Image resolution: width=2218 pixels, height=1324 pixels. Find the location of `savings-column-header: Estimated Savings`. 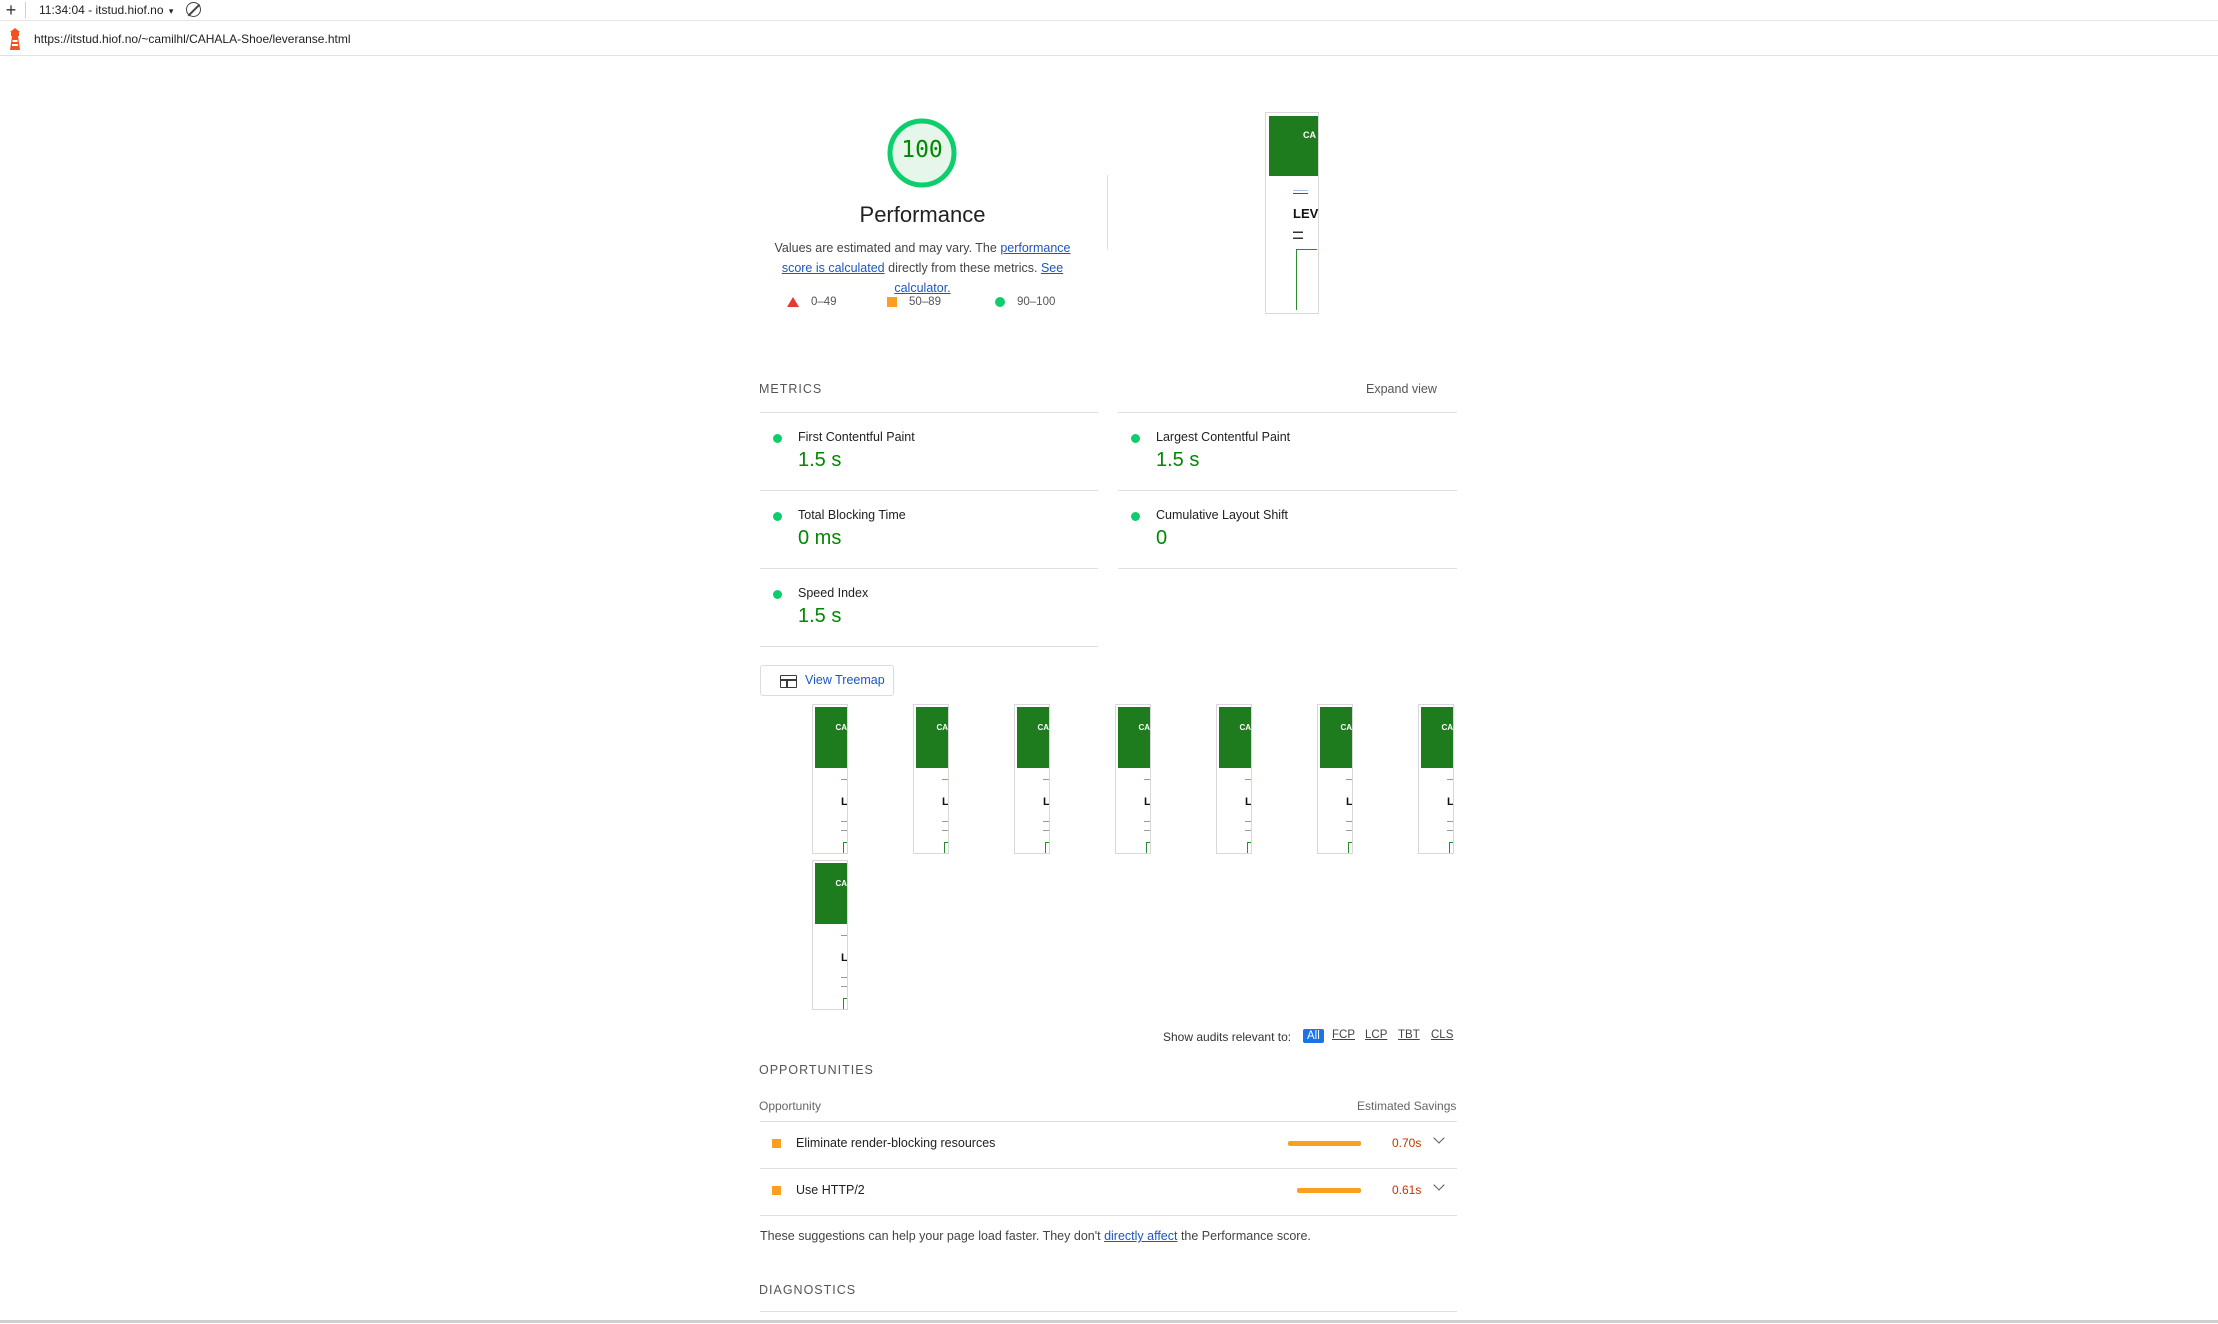

savings-column-header: Estimated Savings is located at coordinates (1407, 1106).